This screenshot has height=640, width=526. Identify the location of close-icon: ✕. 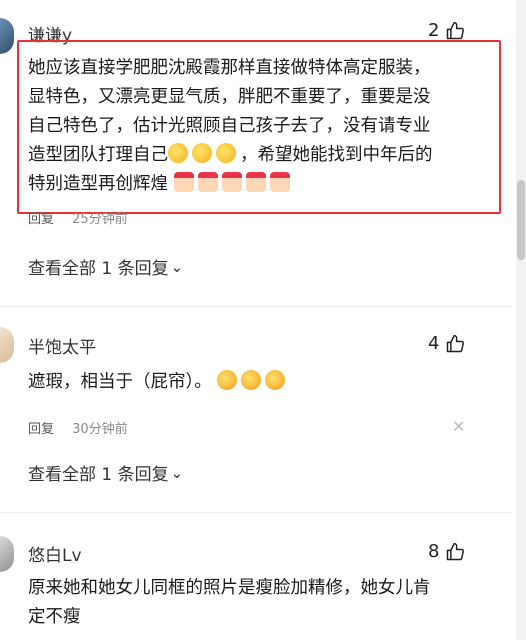
(458, 426).